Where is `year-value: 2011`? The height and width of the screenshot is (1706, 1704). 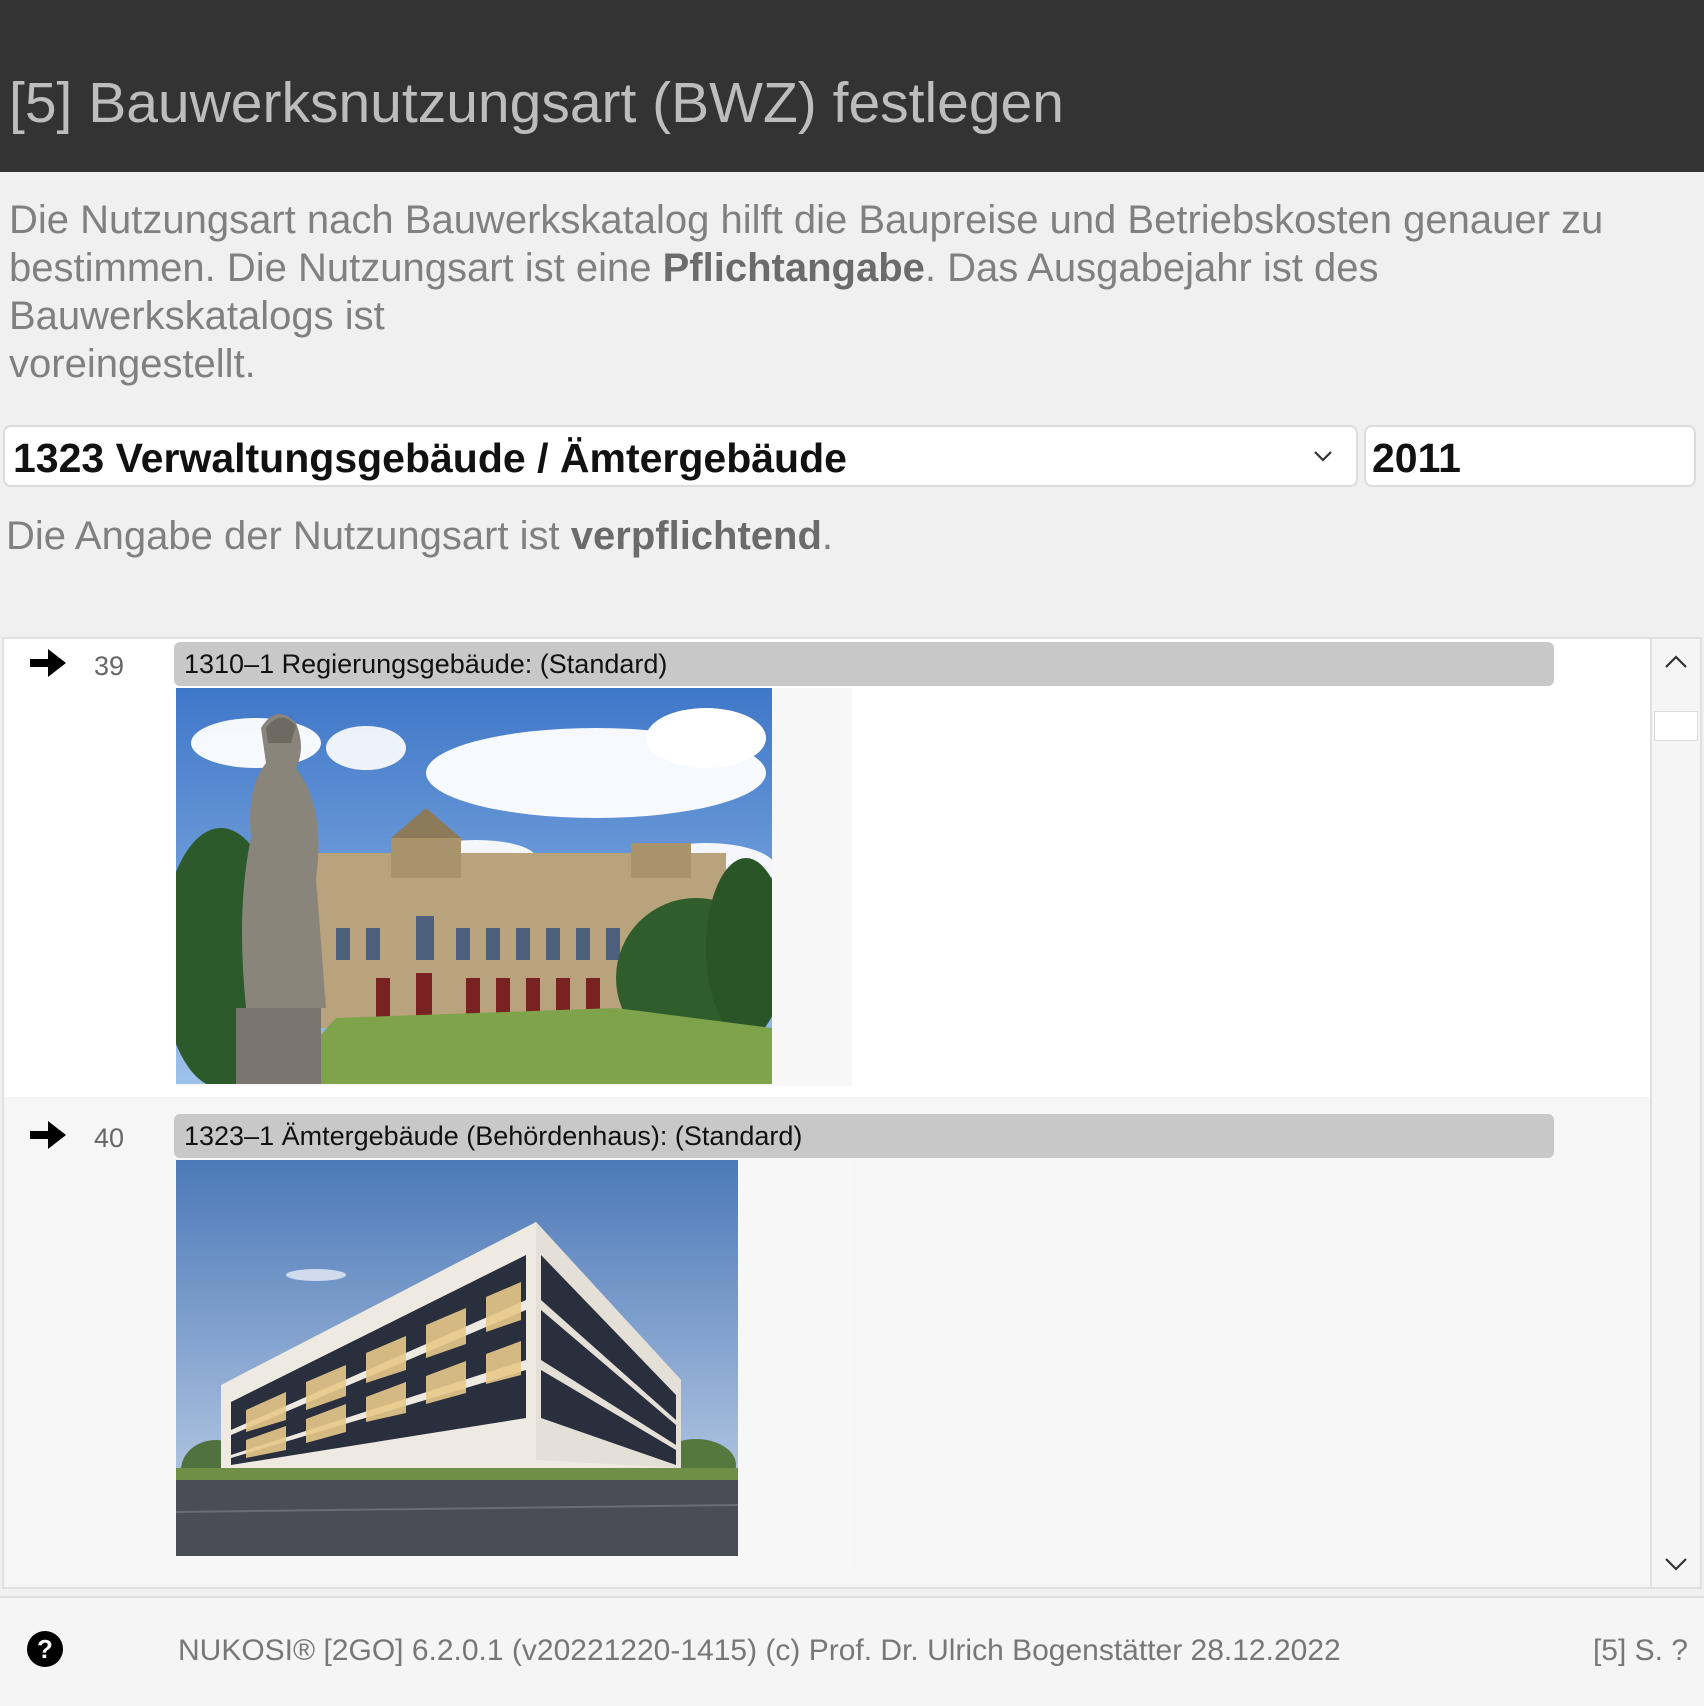
year-value: 2011 is located at coordinates (1416, 458).